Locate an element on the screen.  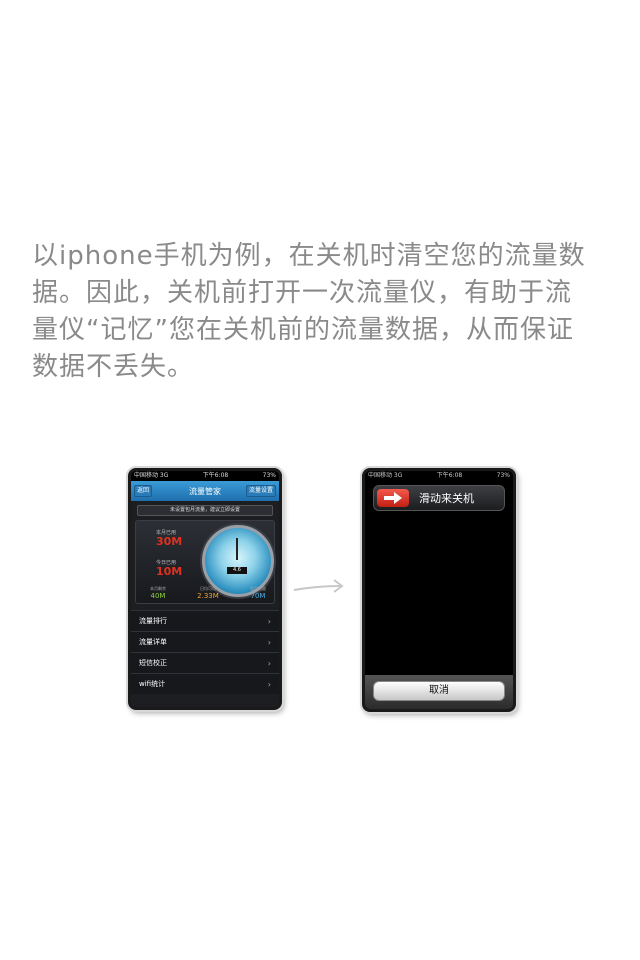
monthly-plan-label: 包月流量 is located at coordinates (258, 588).